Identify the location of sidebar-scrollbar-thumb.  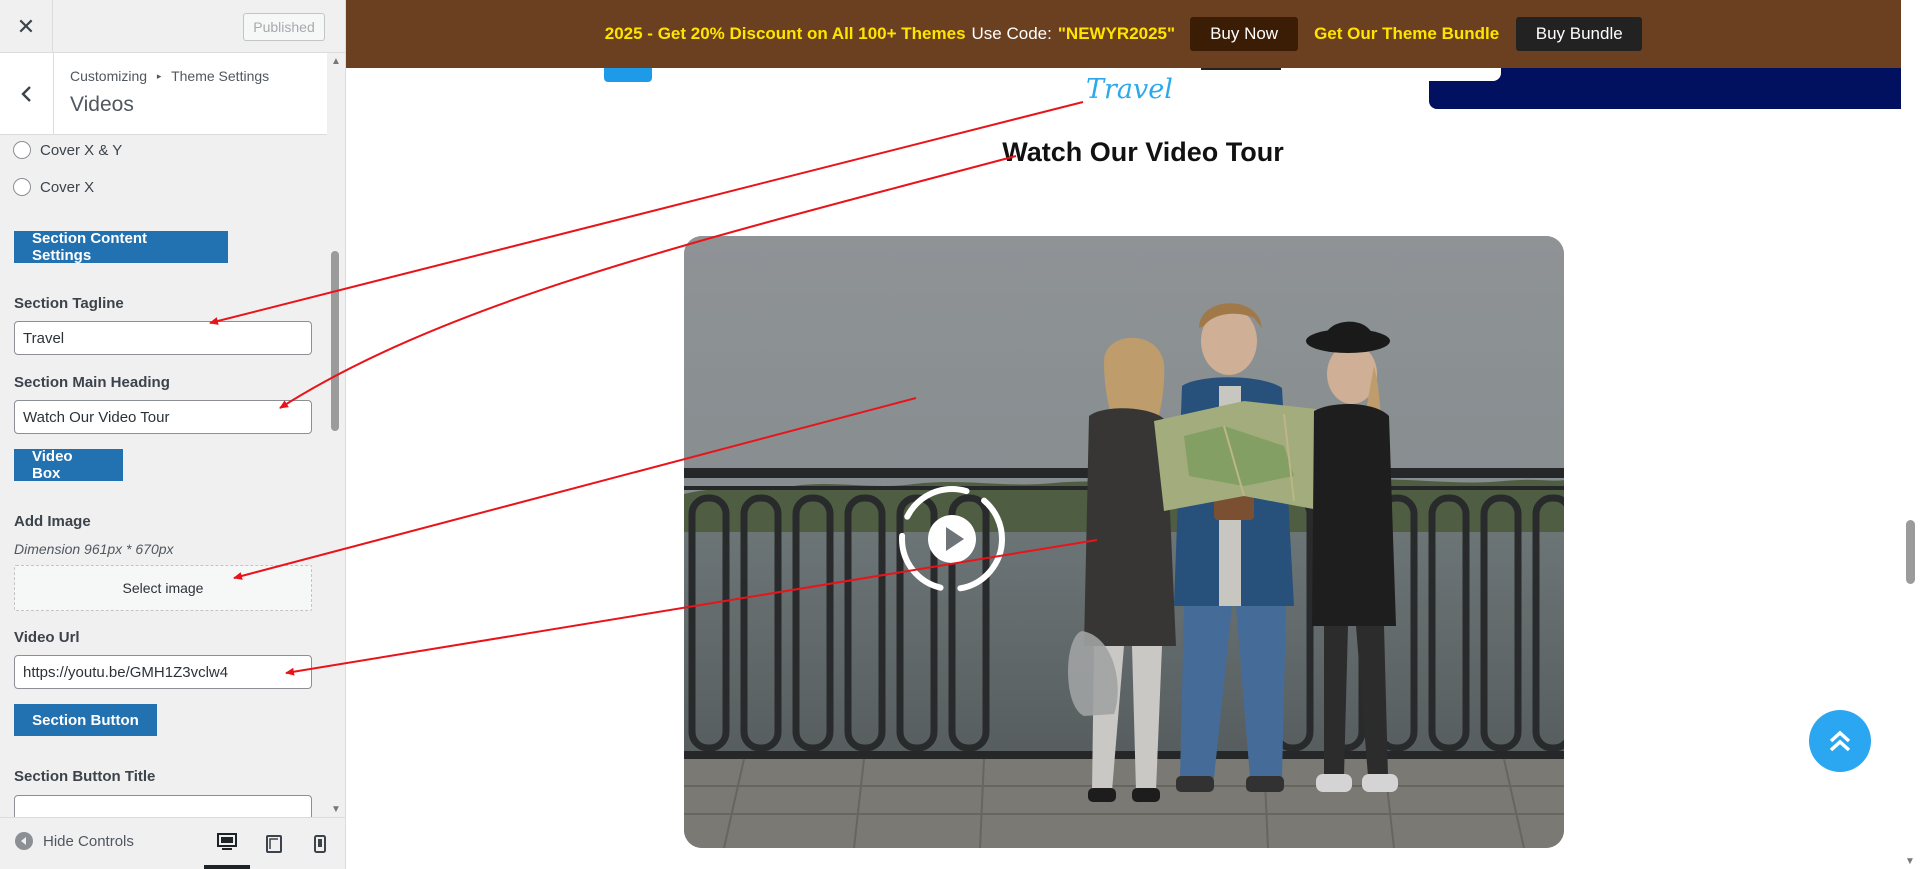
(335, 341).